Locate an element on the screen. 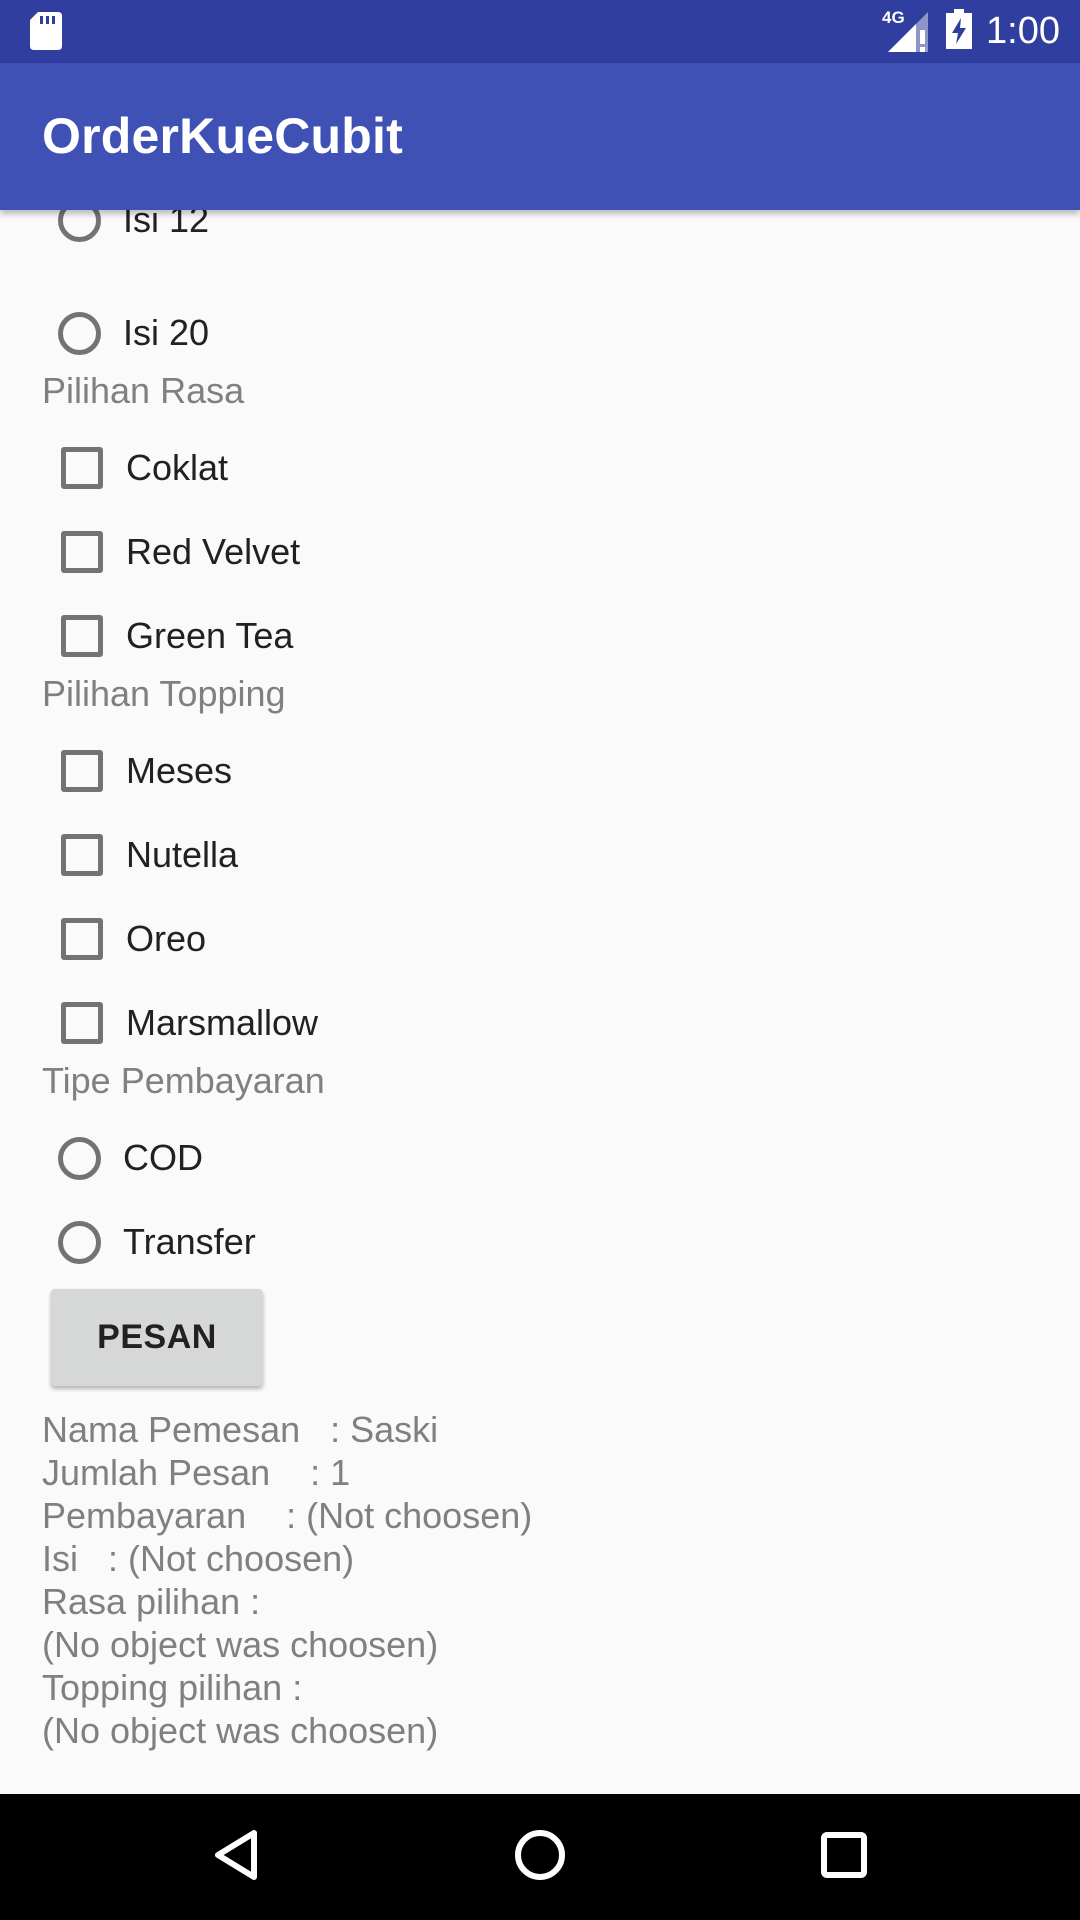 The width and height of the screenshot is (1080, 1920). radio-label: Isi 12 is located at coordinates (166, 225).